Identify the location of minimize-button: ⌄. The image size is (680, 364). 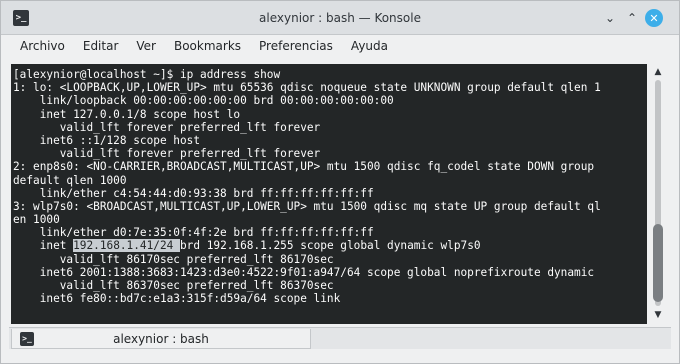
(610, 18).